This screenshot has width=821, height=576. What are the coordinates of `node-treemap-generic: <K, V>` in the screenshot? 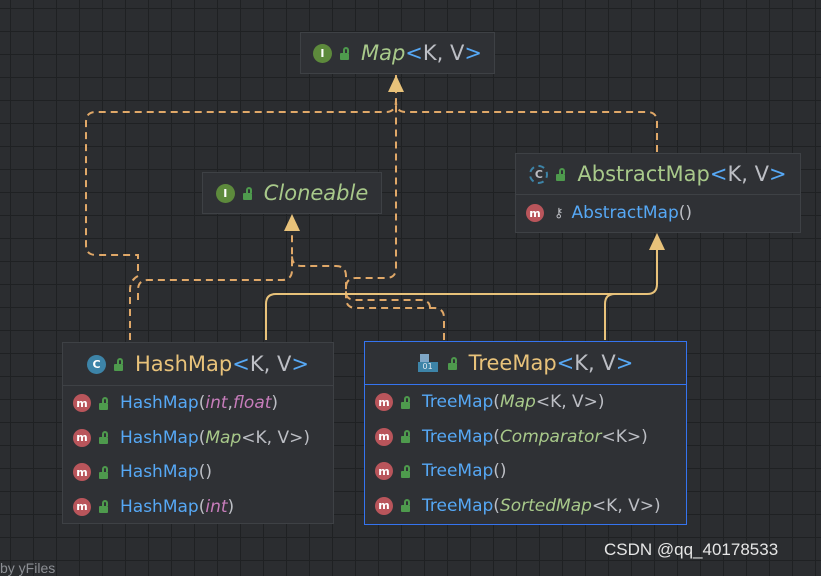 It's located at (595, 363).